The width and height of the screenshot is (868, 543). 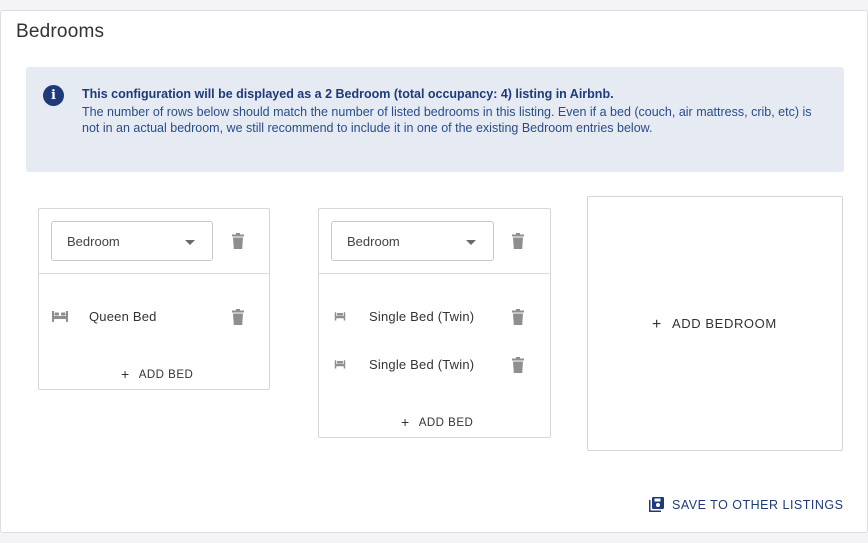 I want to click on bed-label: Queen Bed, so click(x=123, y=316).